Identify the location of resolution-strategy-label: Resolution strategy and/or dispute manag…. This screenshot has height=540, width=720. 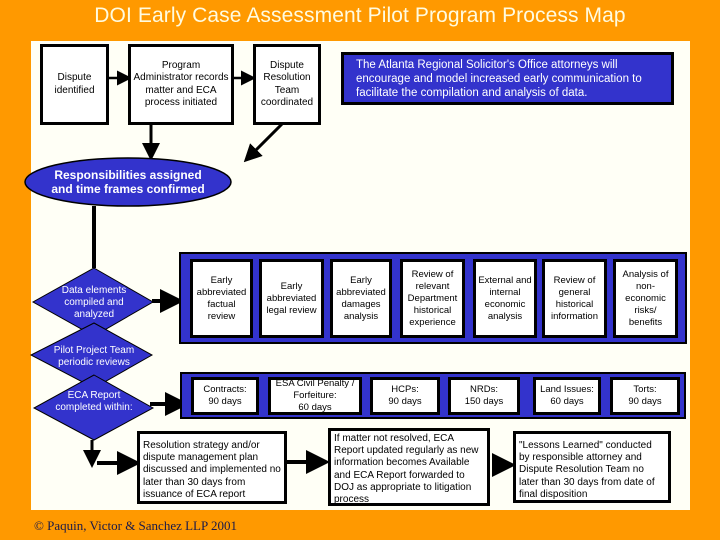
(212, 470).